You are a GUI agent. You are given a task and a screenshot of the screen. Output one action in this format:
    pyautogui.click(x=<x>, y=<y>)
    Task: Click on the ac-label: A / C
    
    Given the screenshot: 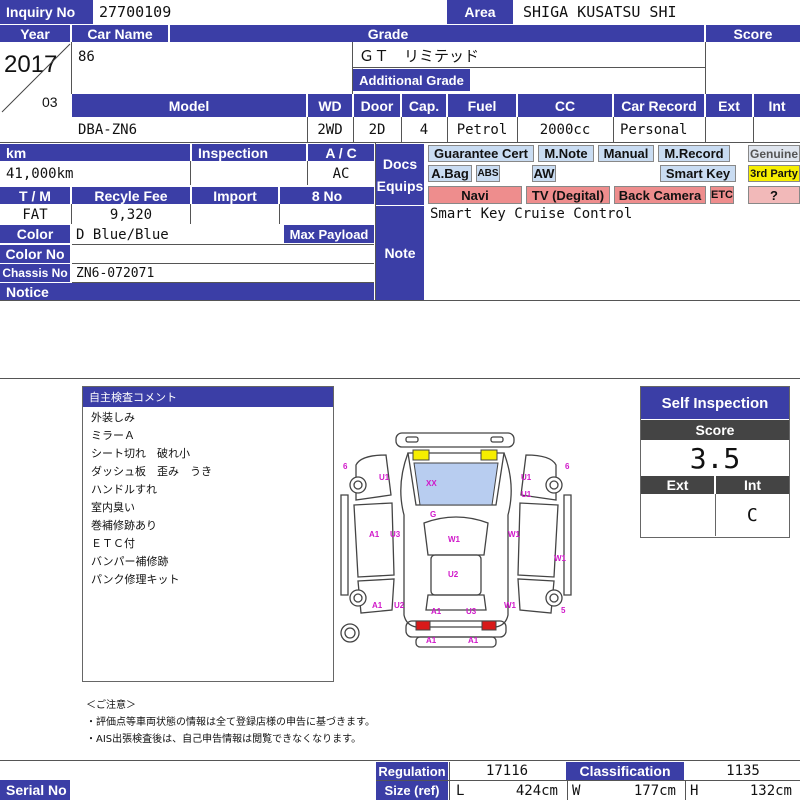 What is the action you would take?
    pyautogui.click(x=341, y=152)
    